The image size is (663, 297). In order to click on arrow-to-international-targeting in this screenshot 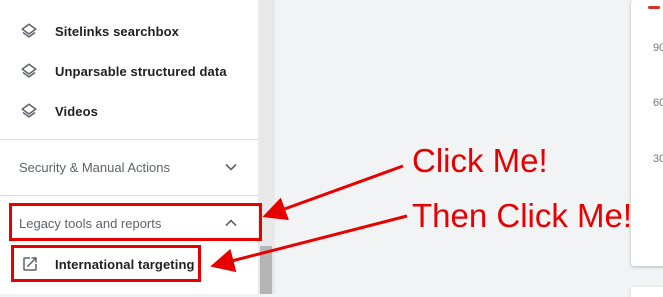, I will do `click(309, 243)`.